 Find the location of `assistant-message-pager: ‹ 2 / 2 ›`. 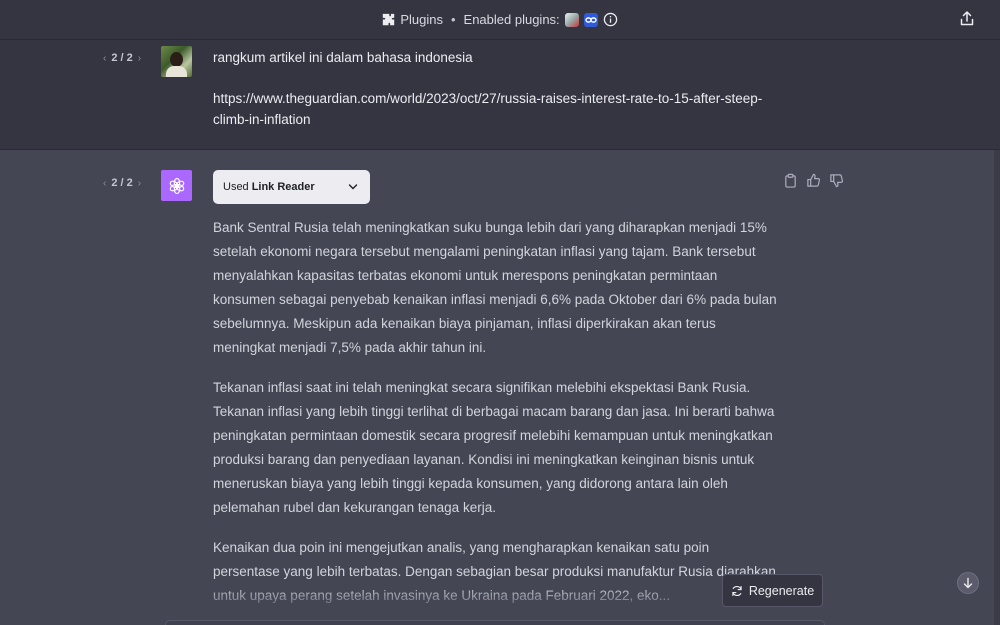

assistant-message-pager: ‹ 2 / 2 › is located at coordinates (122, 183).